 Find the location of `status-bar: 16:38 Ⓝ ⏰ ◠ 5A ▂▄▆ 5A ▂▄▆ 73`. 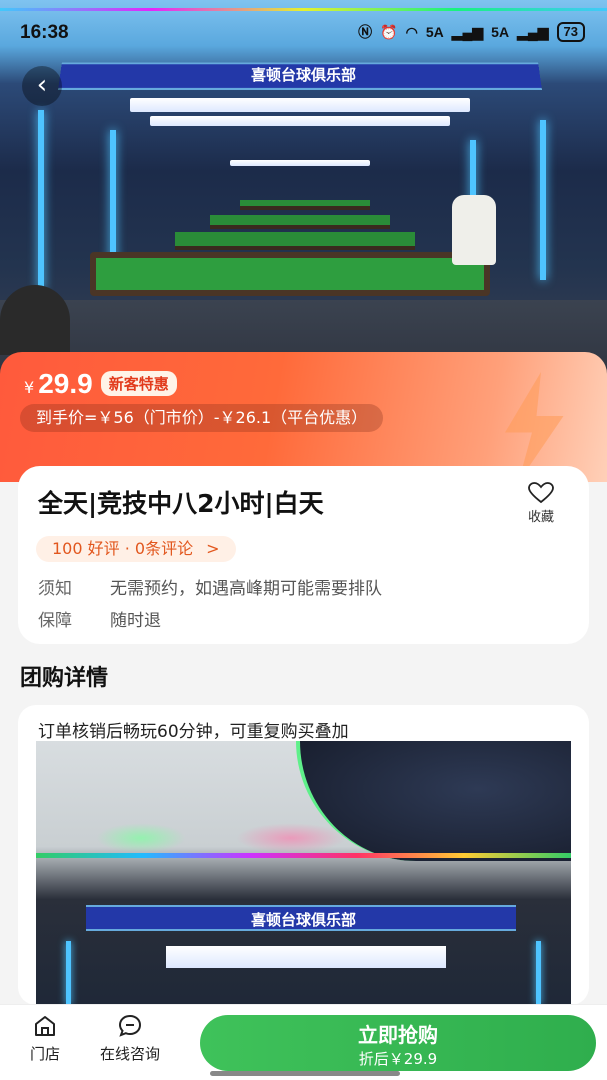

status-bar: 16:38 Ⓝ ⏰ ◠ 5A ▂▄▆ 5A ▂▄▆ 73 is located at coordinates (303, 30).